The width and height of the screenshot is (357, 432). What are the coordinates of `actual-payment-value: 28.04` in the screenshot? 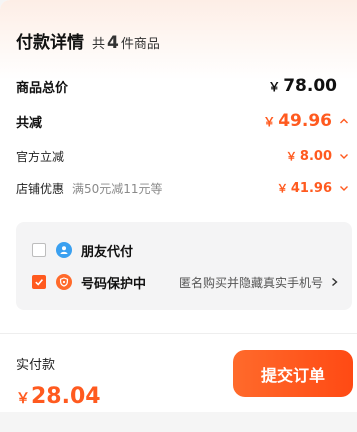 It's located at (66, 396).